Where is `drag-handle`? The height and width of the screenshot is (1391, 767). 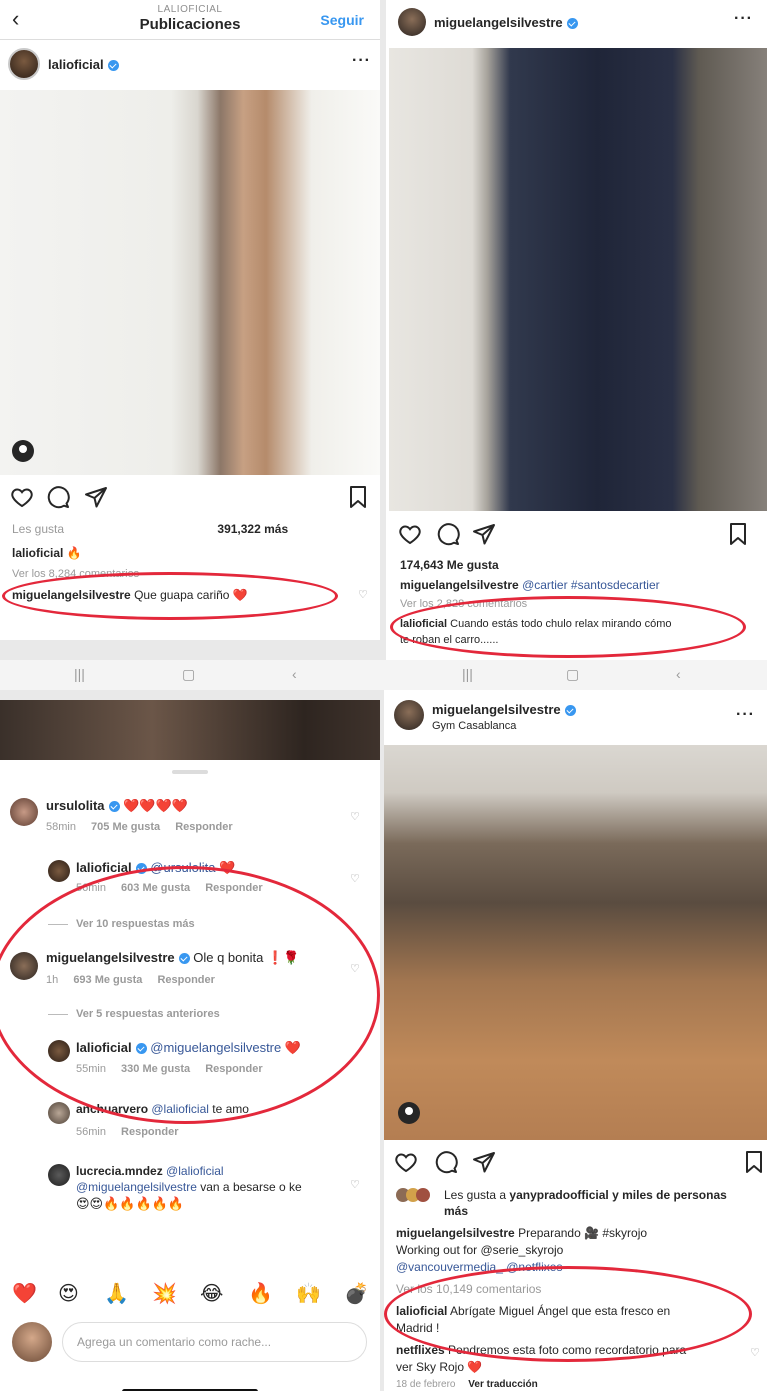
drag-handle is located at coordinates (190, 772).